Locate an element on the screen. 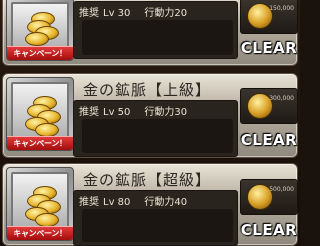 The height and width of the screenshot is (246, 320). reward-box: 300,000 is located at coordinates (269, 106).